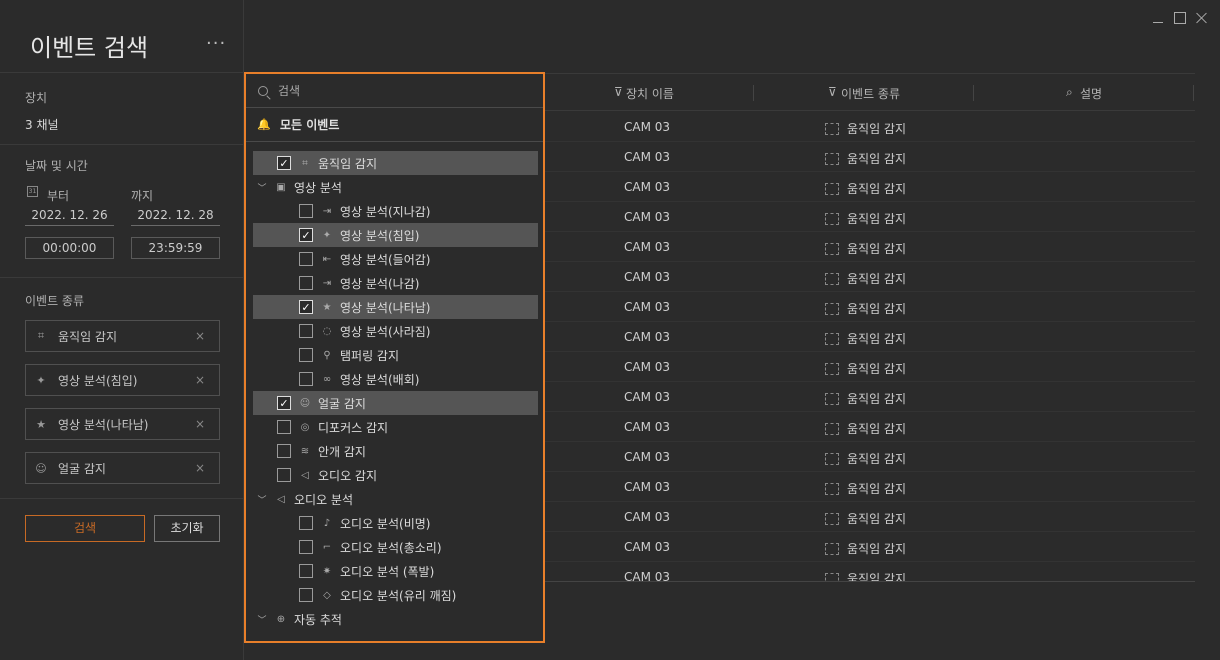  I want to click on more-options-icon: ···, so click(216, 43).